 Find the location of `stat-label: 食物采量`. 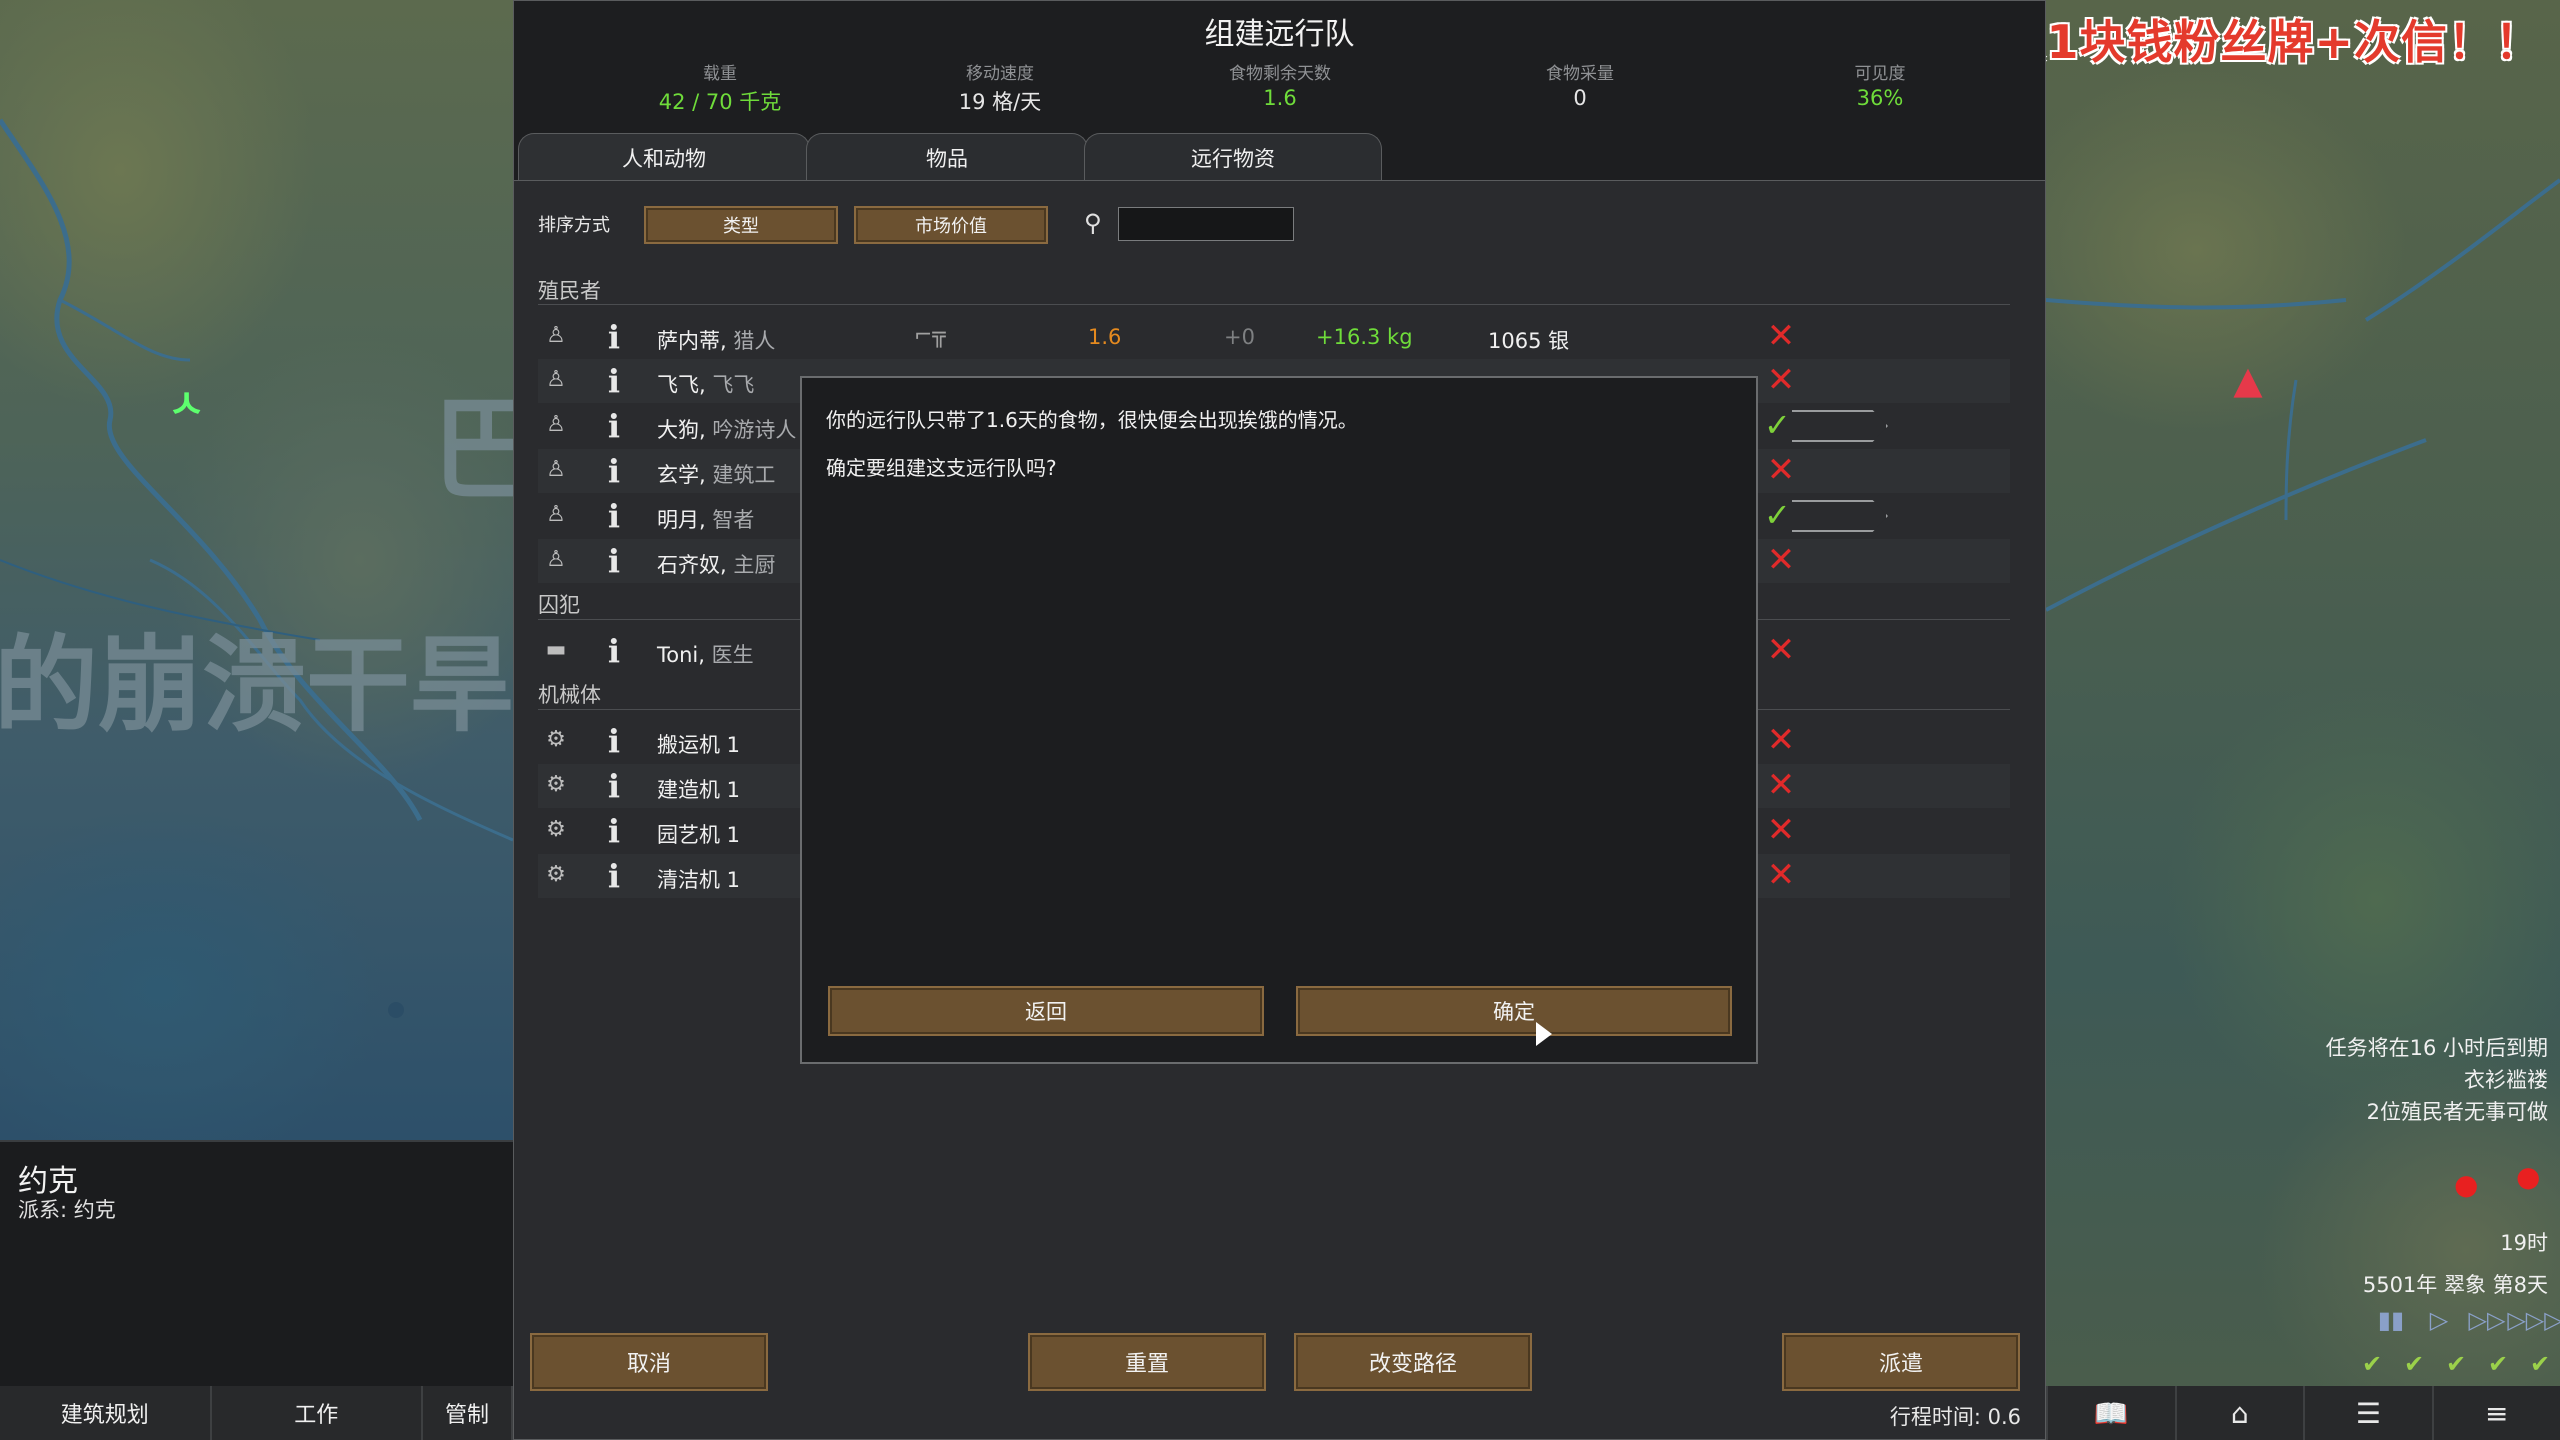

stat-label: 食物采量 is located at coordinates (1580, 74).